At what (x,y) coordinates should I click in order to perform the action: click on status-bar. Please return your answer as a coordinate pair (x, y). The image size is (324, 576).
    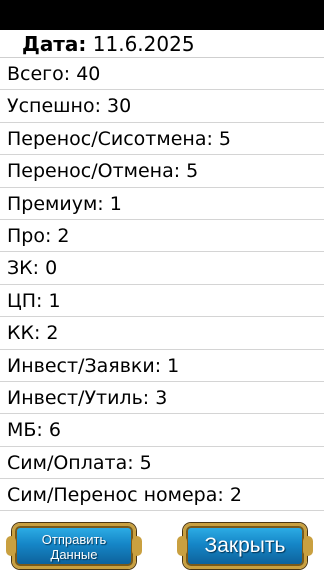
    Looking at the image, I should click on (162, 15).